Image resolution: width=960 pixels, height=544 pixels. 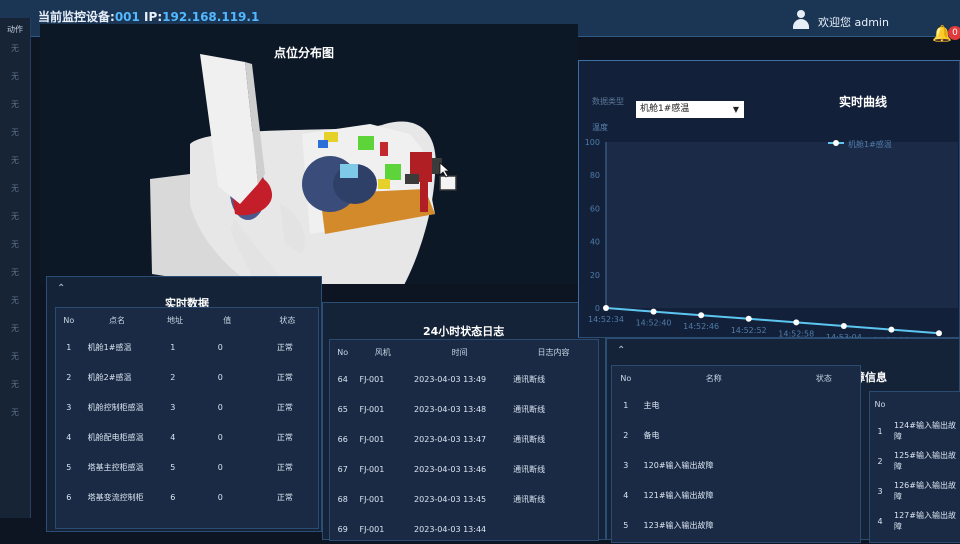 I want to click on table-row: 2 125#输入输出故障, so click(x=915, y=461).